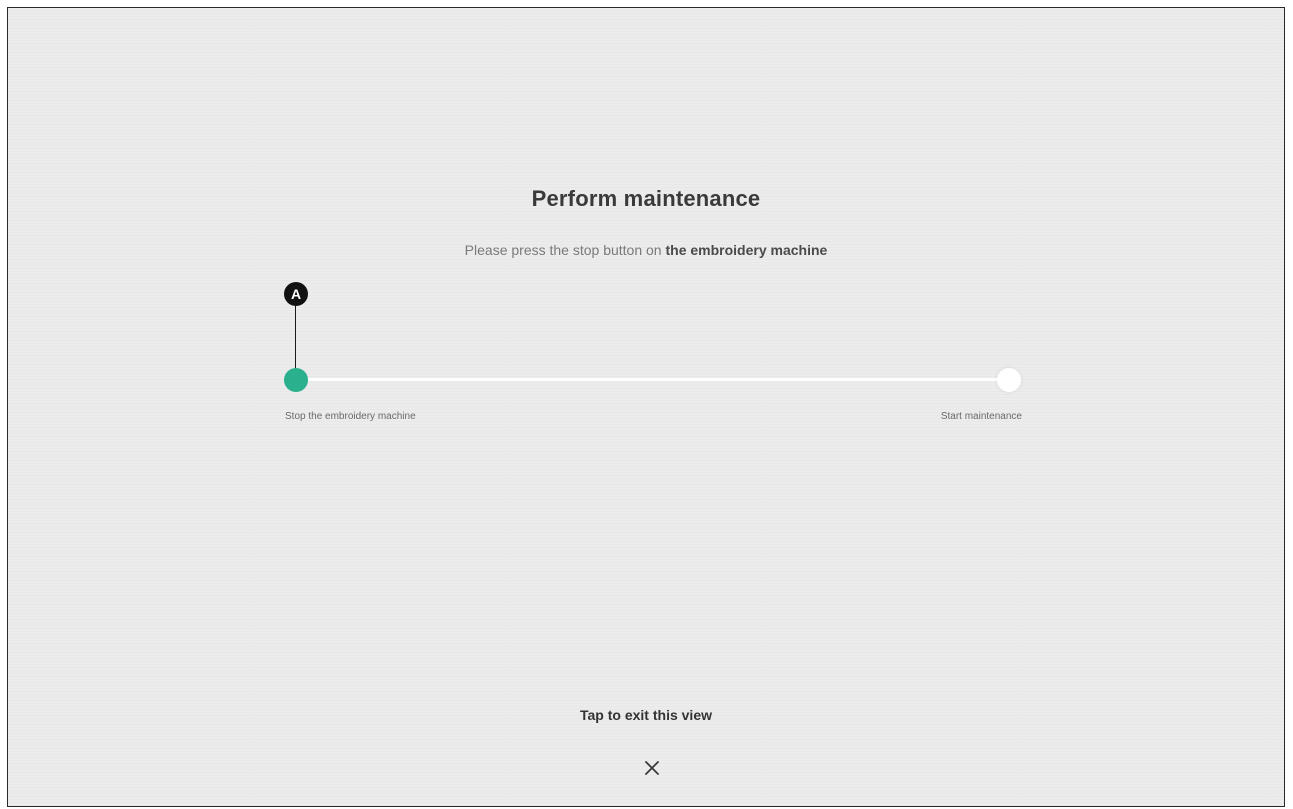 The image size is (1293, 809). Describe the element at coordinates (646, 198) in the screenshot. I see `page-title: Perform maintenance` at that location.